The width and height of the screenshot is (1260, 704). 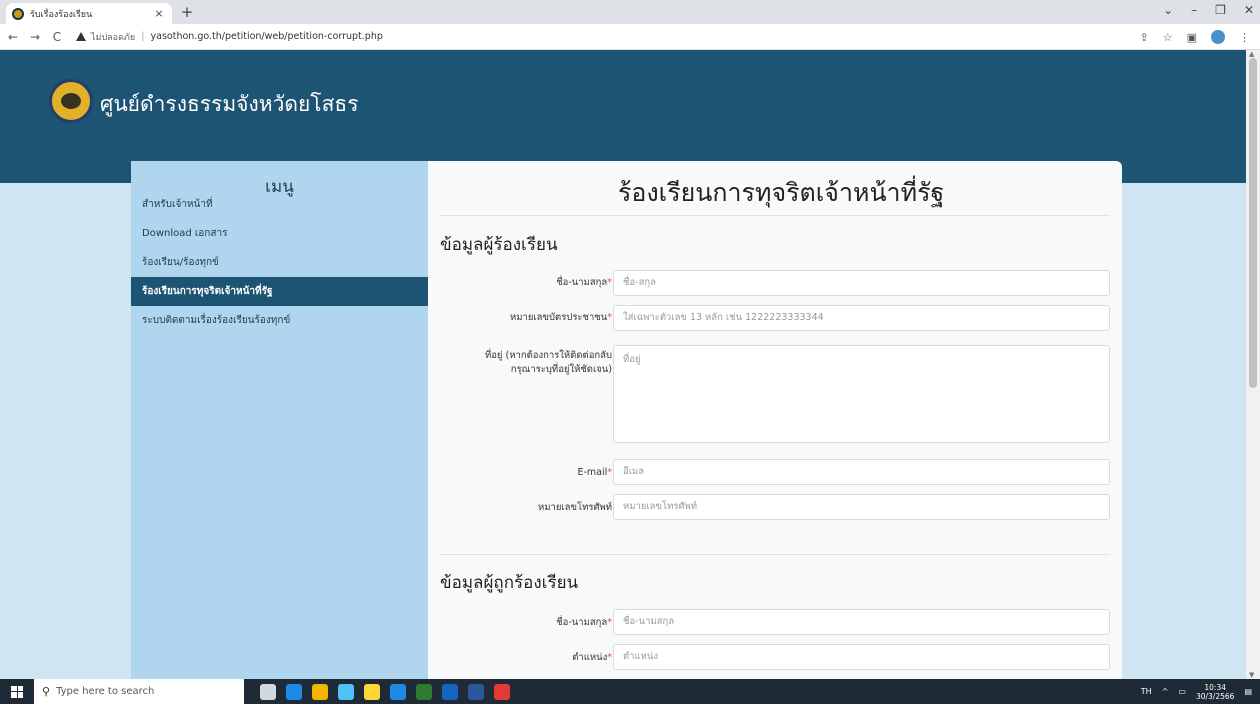 I want to click on province-seal-logo, so click(x=71, y=101).